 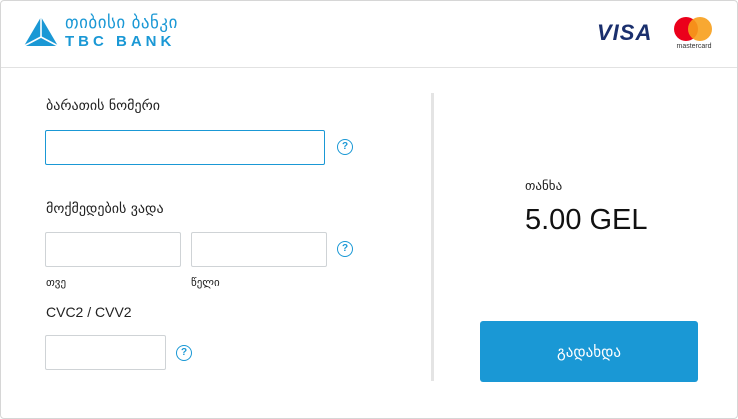 I want to click on pay-button: გადახდა, so click(x=589, y=351).